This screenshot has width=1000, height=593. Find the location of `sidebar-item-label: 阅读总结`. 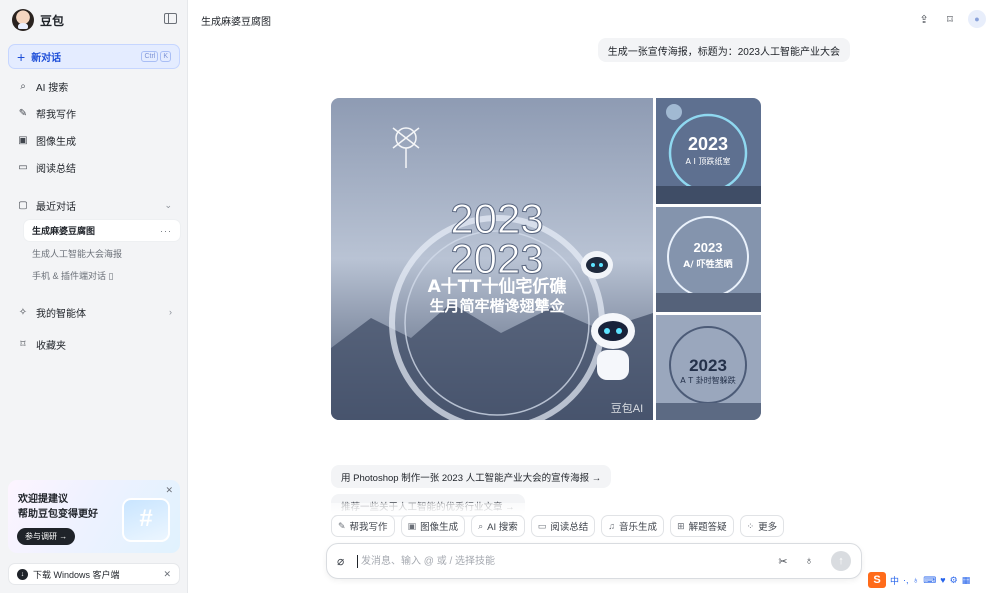

sidebar-item-label: 阅读总结 is located at coordinates (56, 169).